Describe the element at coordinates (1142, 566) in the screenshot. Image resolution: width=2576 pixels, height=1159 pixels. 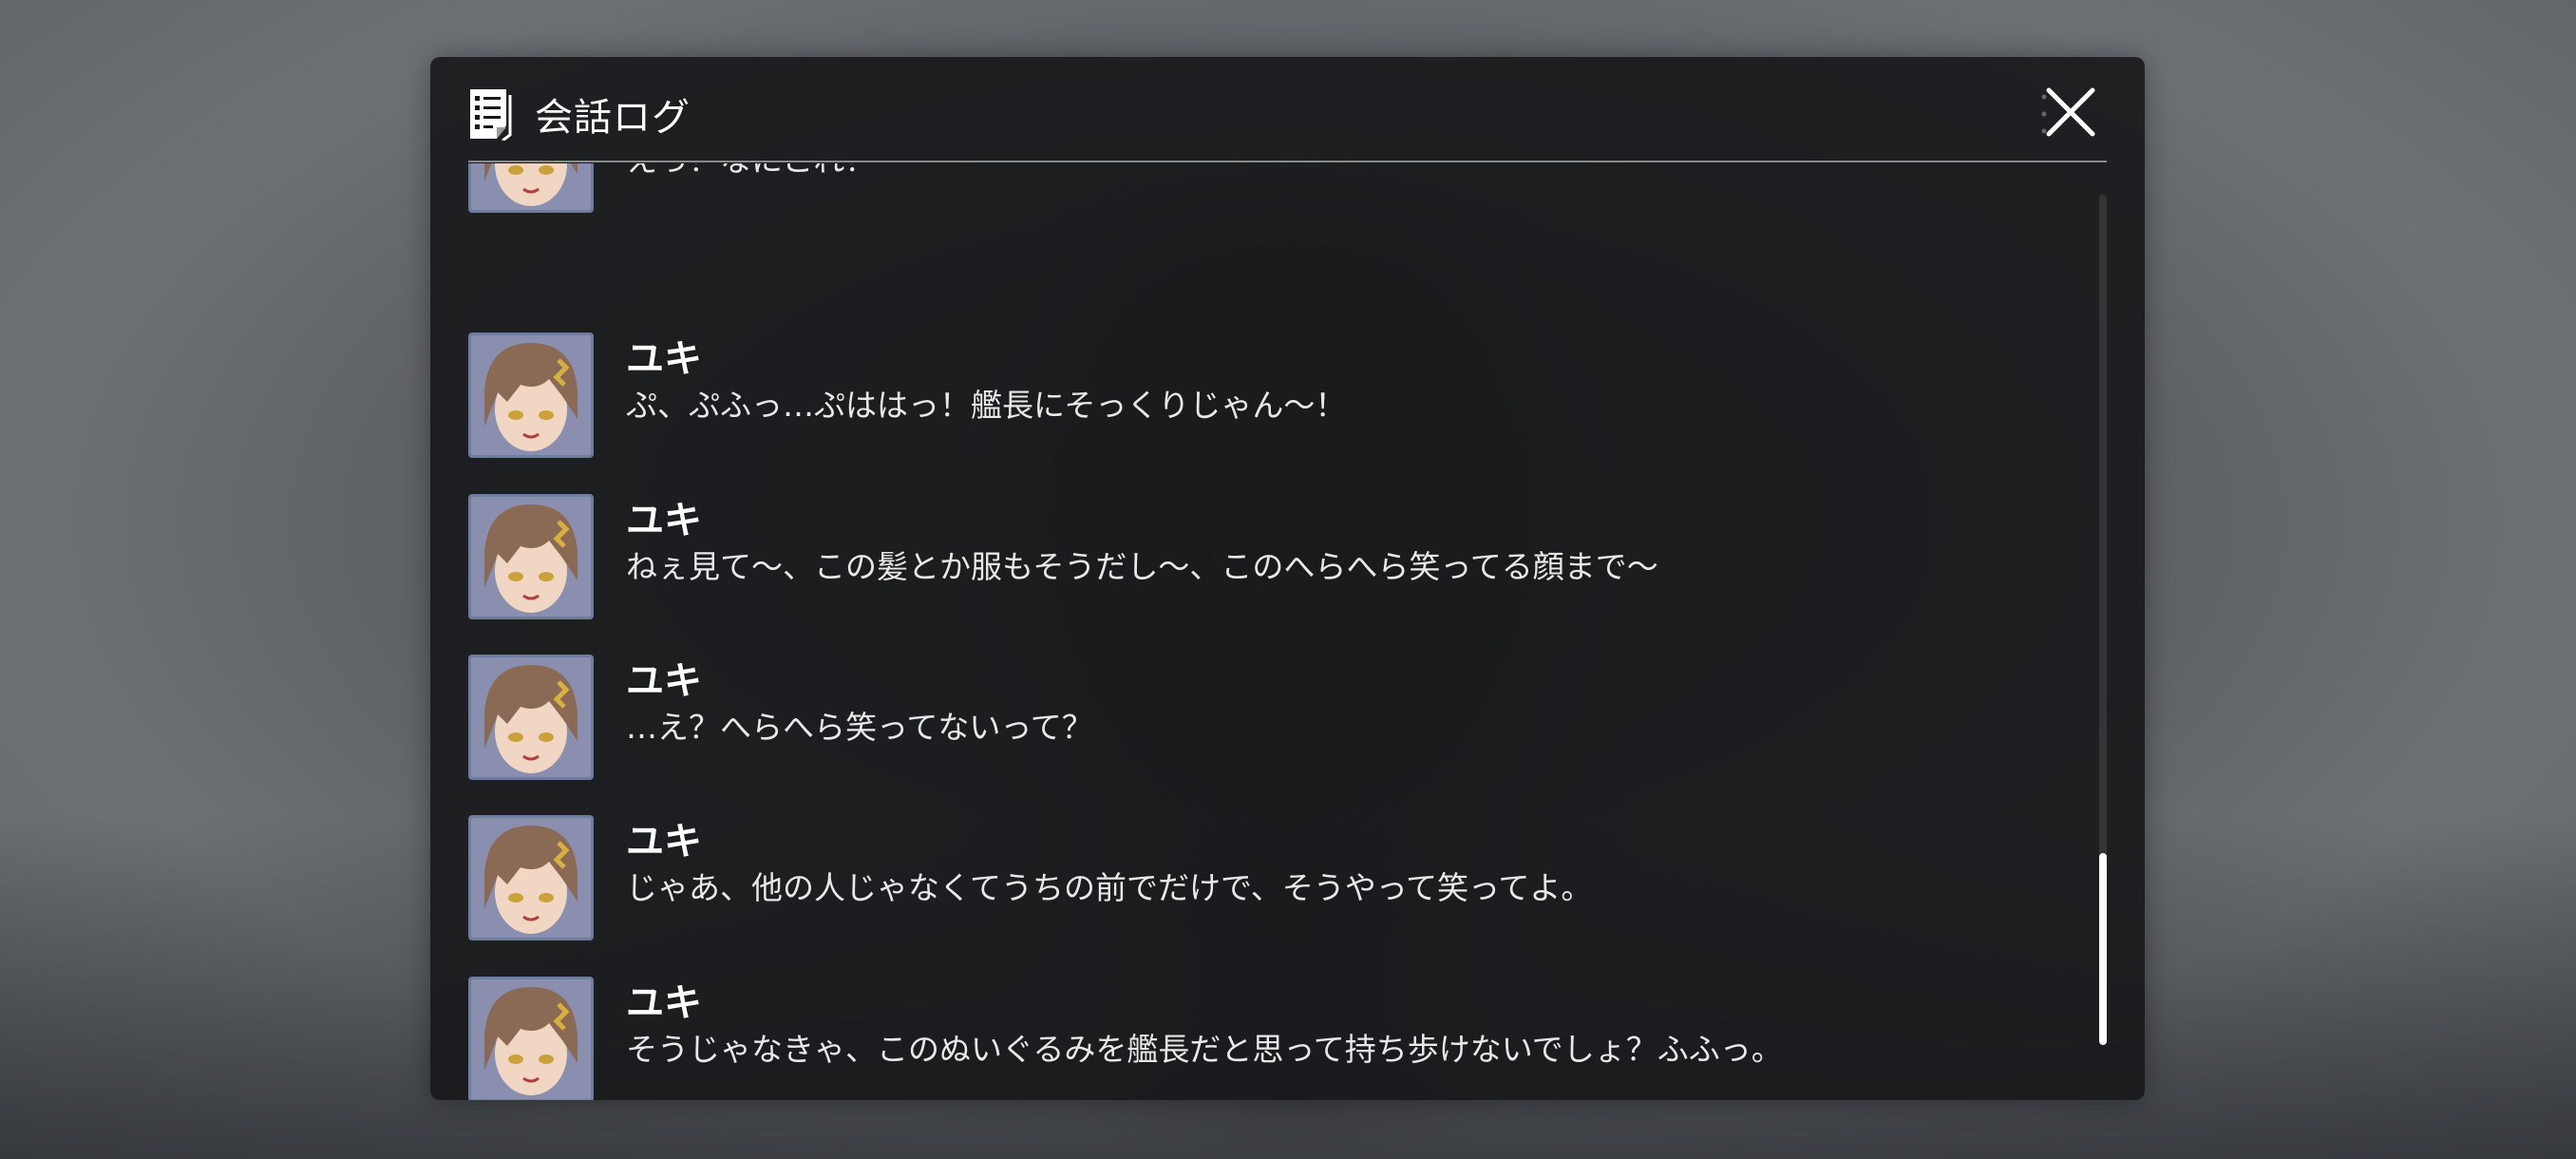
I see `dialogue-line: ねぇ見て〜、この髪とか服もそうだし〜、このへらへら笑ってる顔まで〜` at that location.